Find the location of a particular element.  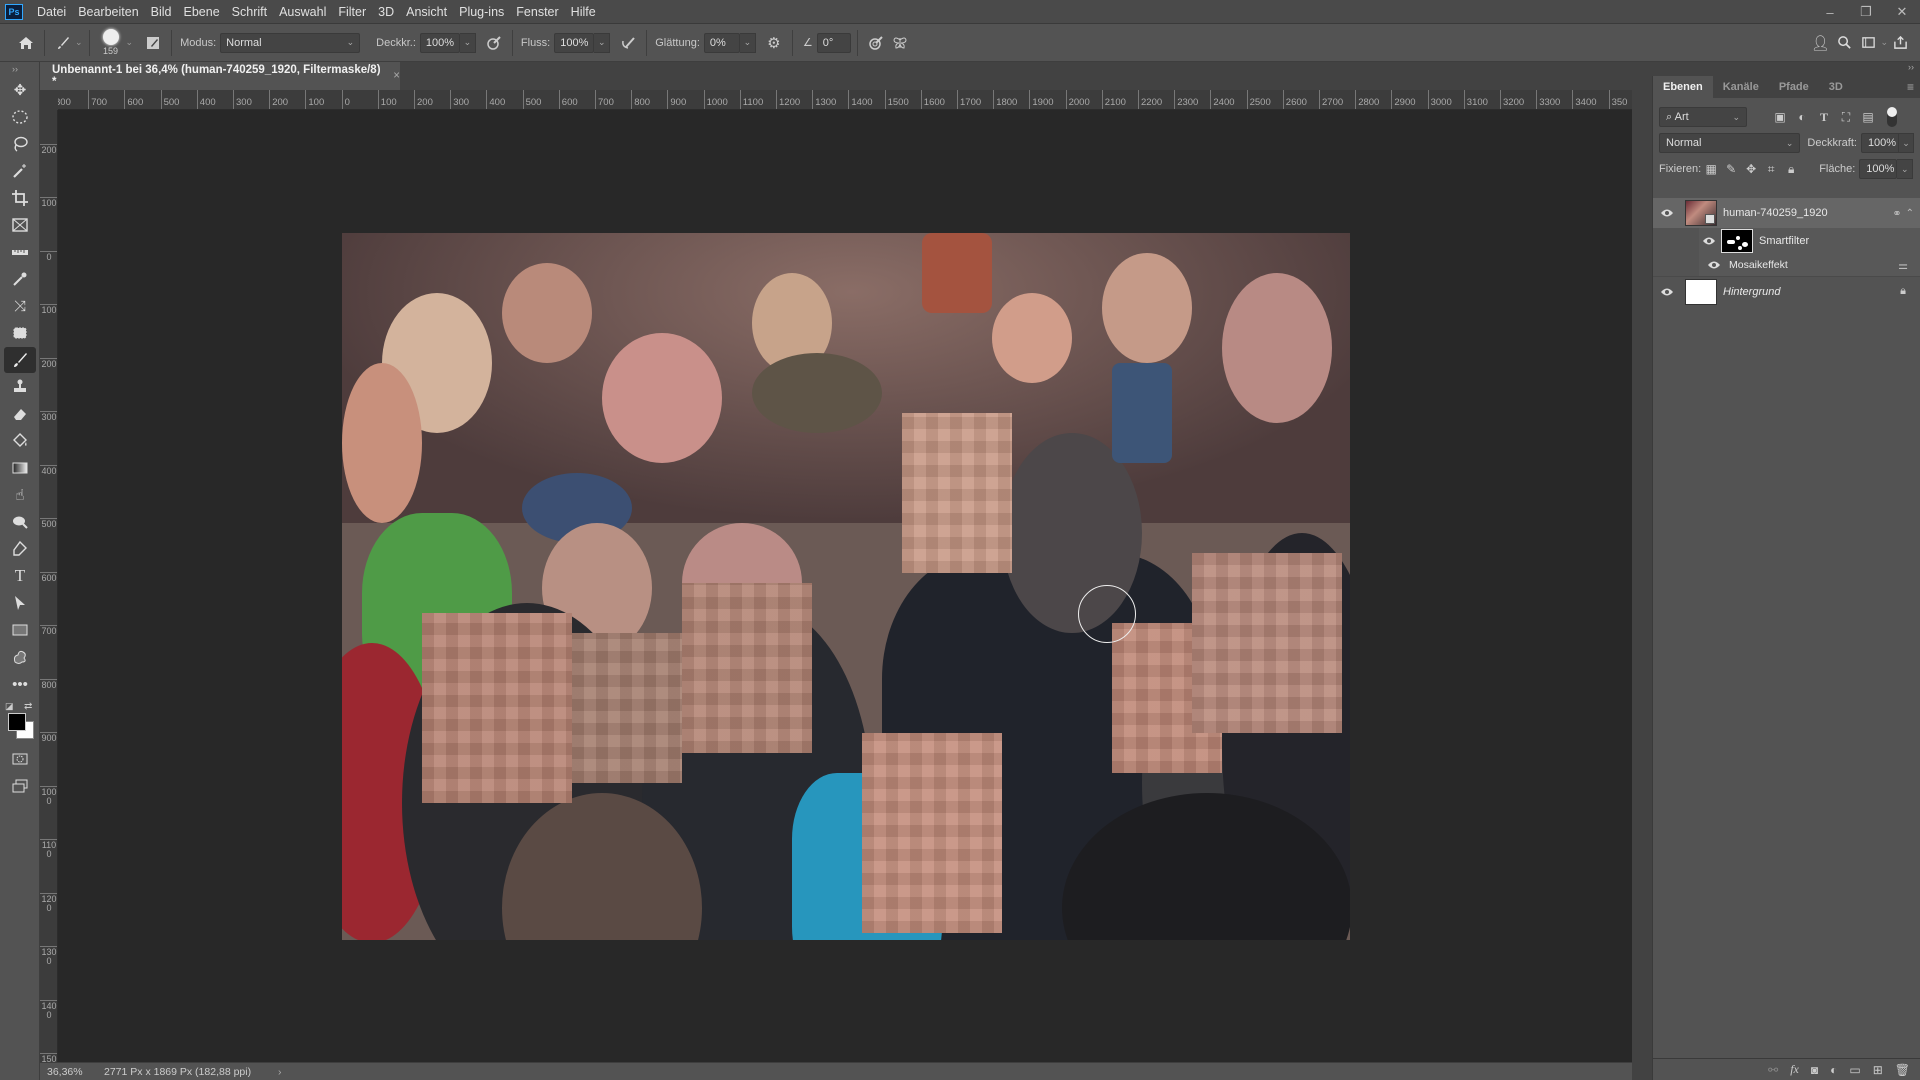

menu-bearbeiten: Bearbeiten is located at coordinates (108, 12).